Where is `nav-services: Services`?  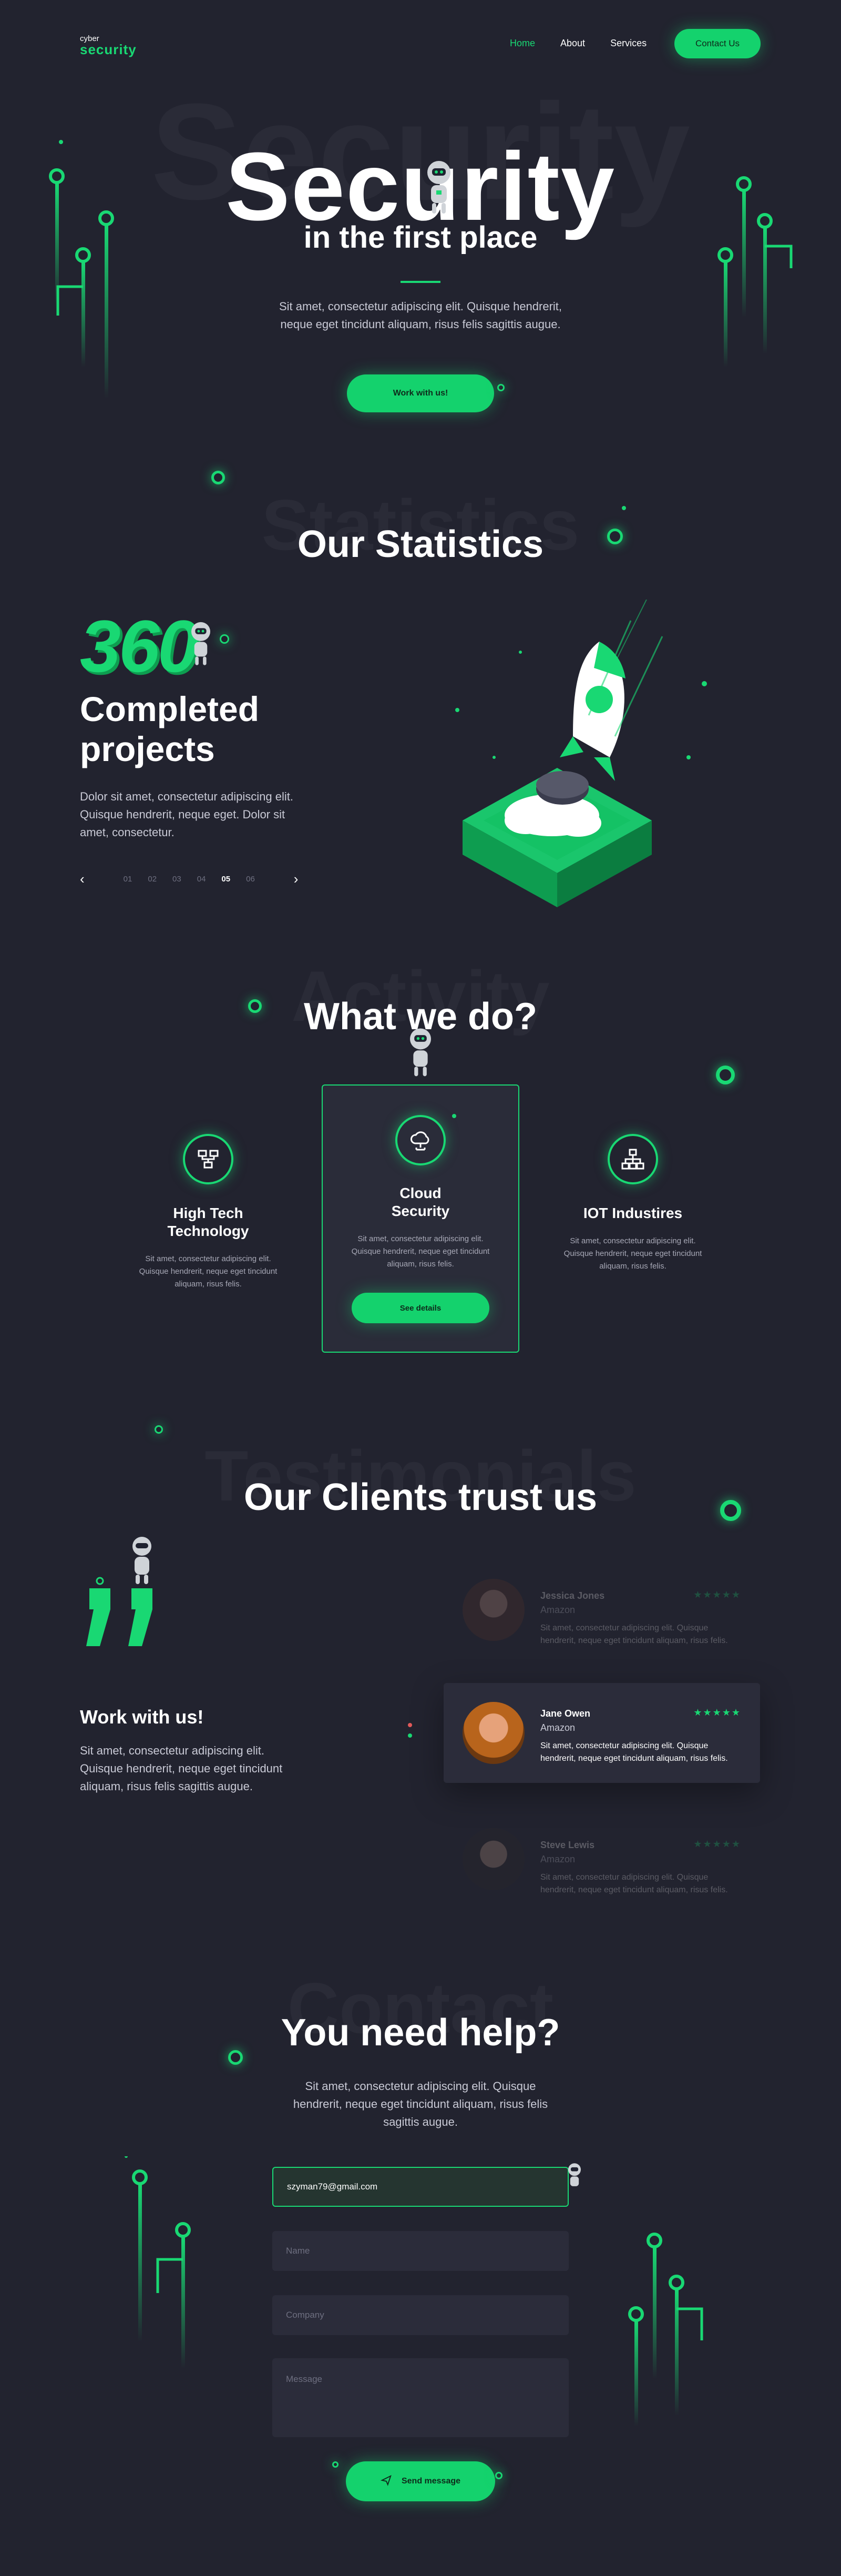 nav-services: Services is located at coordinates (628, 44).